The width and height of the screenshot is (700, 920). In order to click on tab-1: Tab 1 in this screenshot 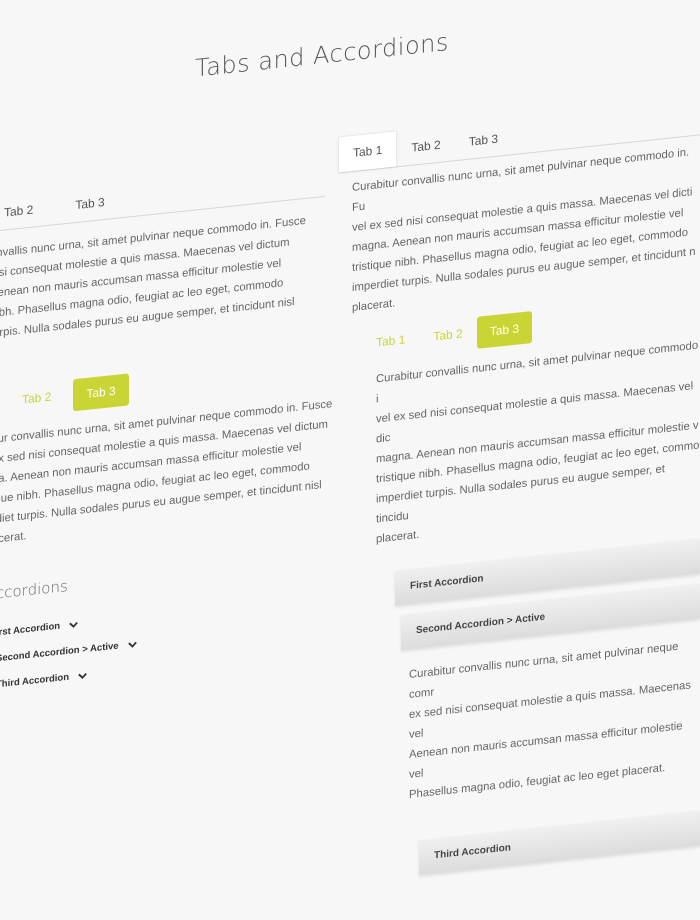, I will do `click(390, 341)`.